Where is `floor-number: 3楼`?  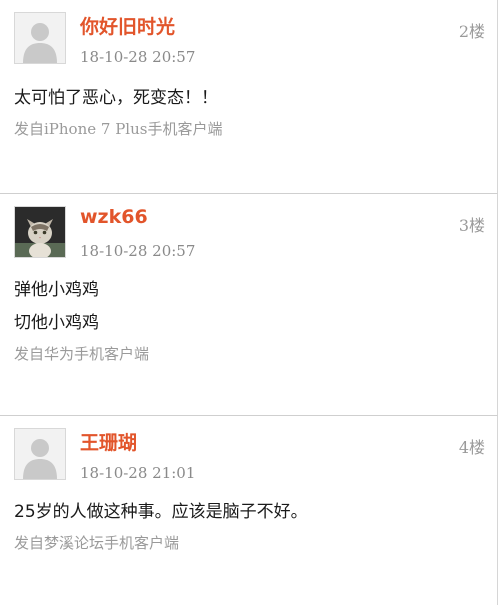 floor-number: 3楼 is located at coordinates (471, 225).